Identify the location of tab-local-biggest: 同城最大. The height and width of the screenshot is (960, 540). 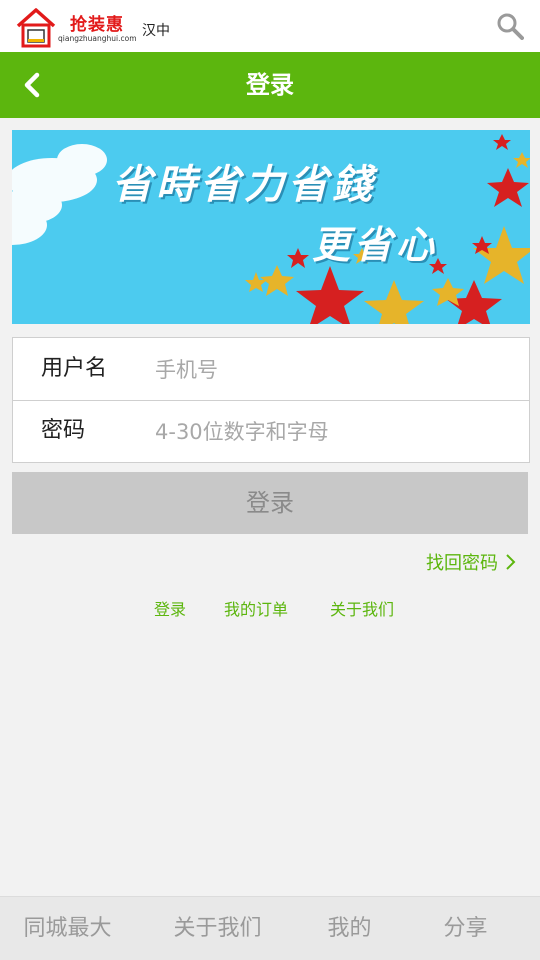
(67, 928).